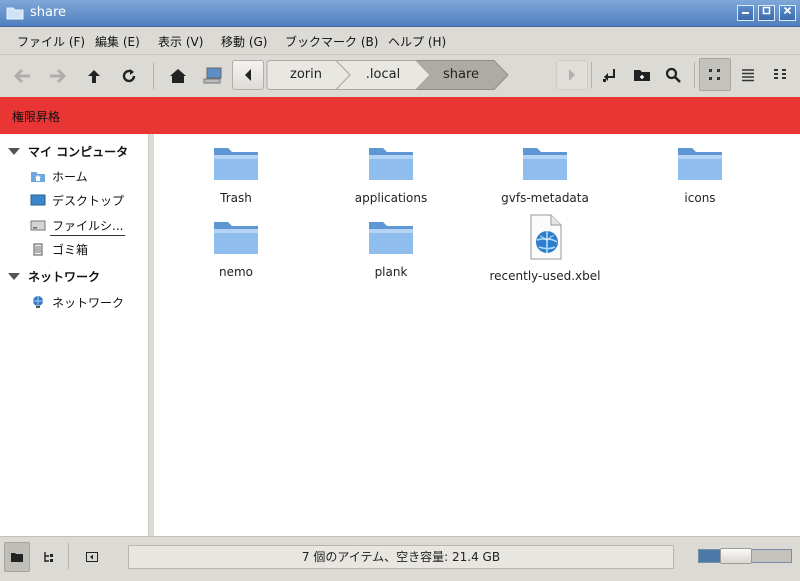 This screenshot has height=581, width=800. I want to click on sidebar-item-home: ホーム, so click(59, 176).